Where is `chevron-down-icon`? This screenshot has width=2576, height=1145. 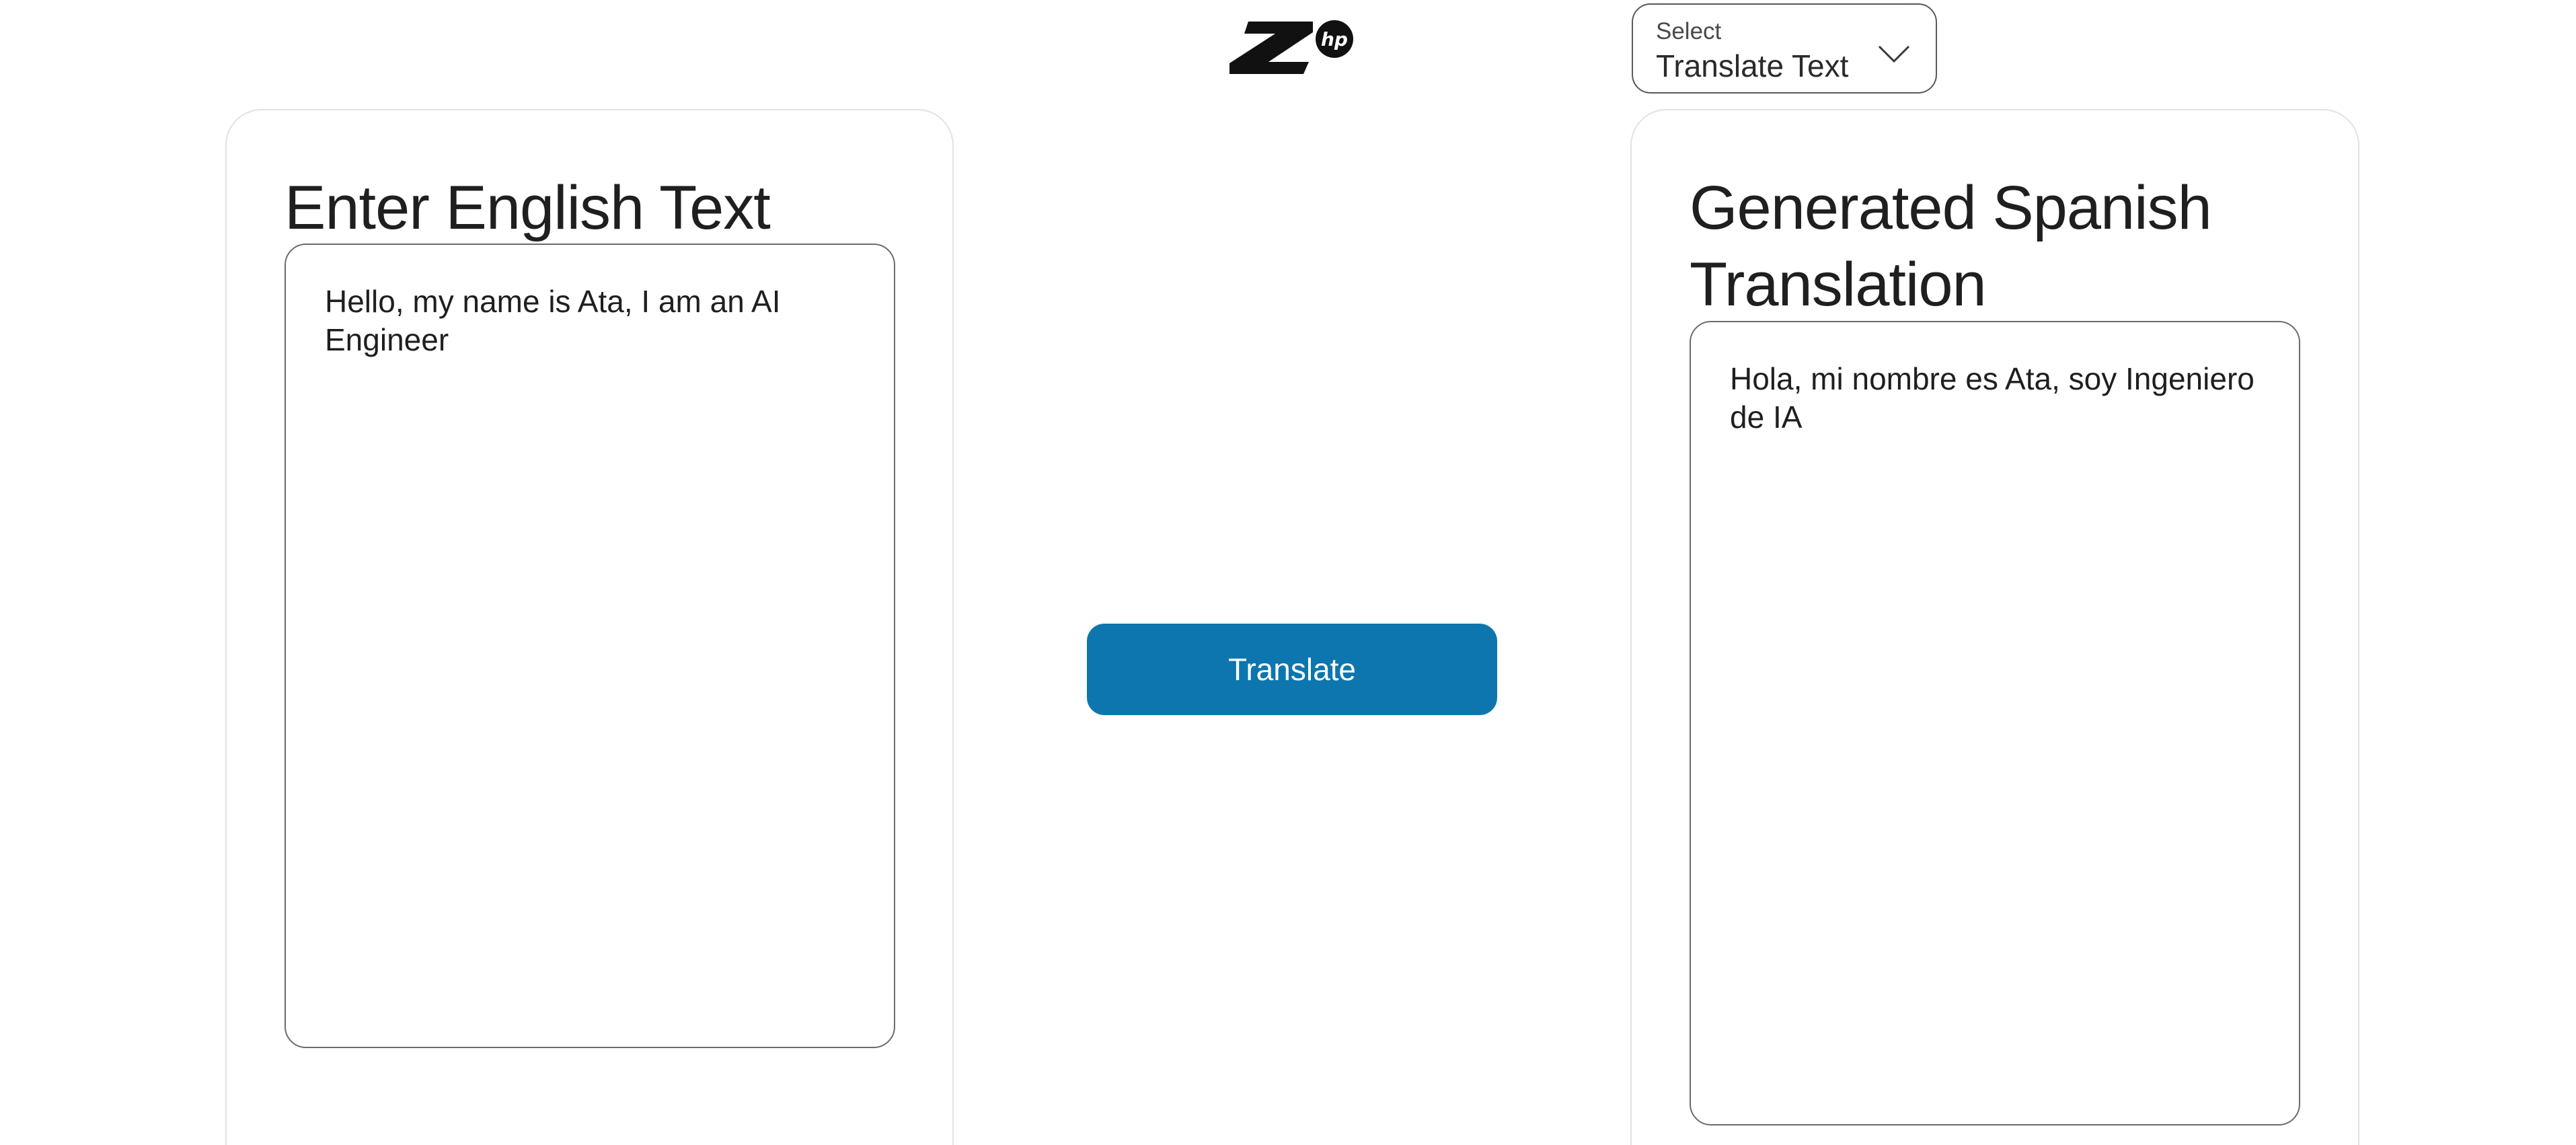
chevron-down-icon is located at coordinates (1894, 54).